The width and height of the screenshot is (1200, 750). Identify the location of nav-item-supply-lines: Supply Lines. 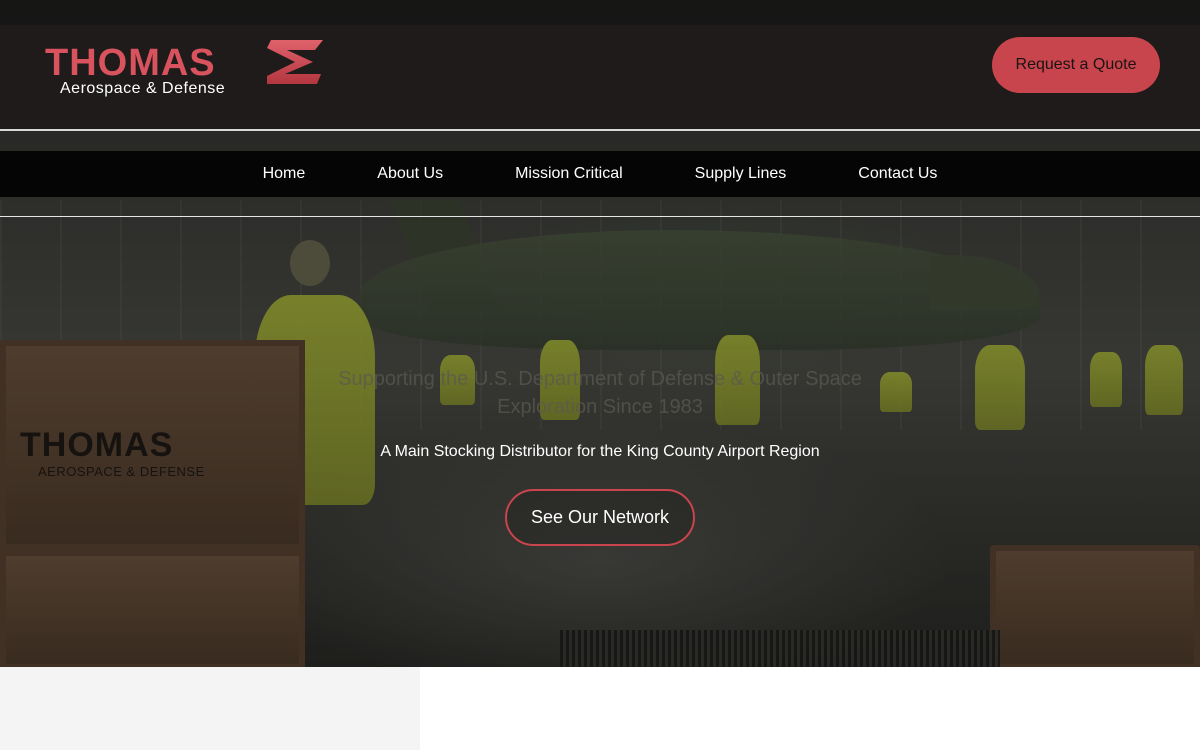
(741, 174).